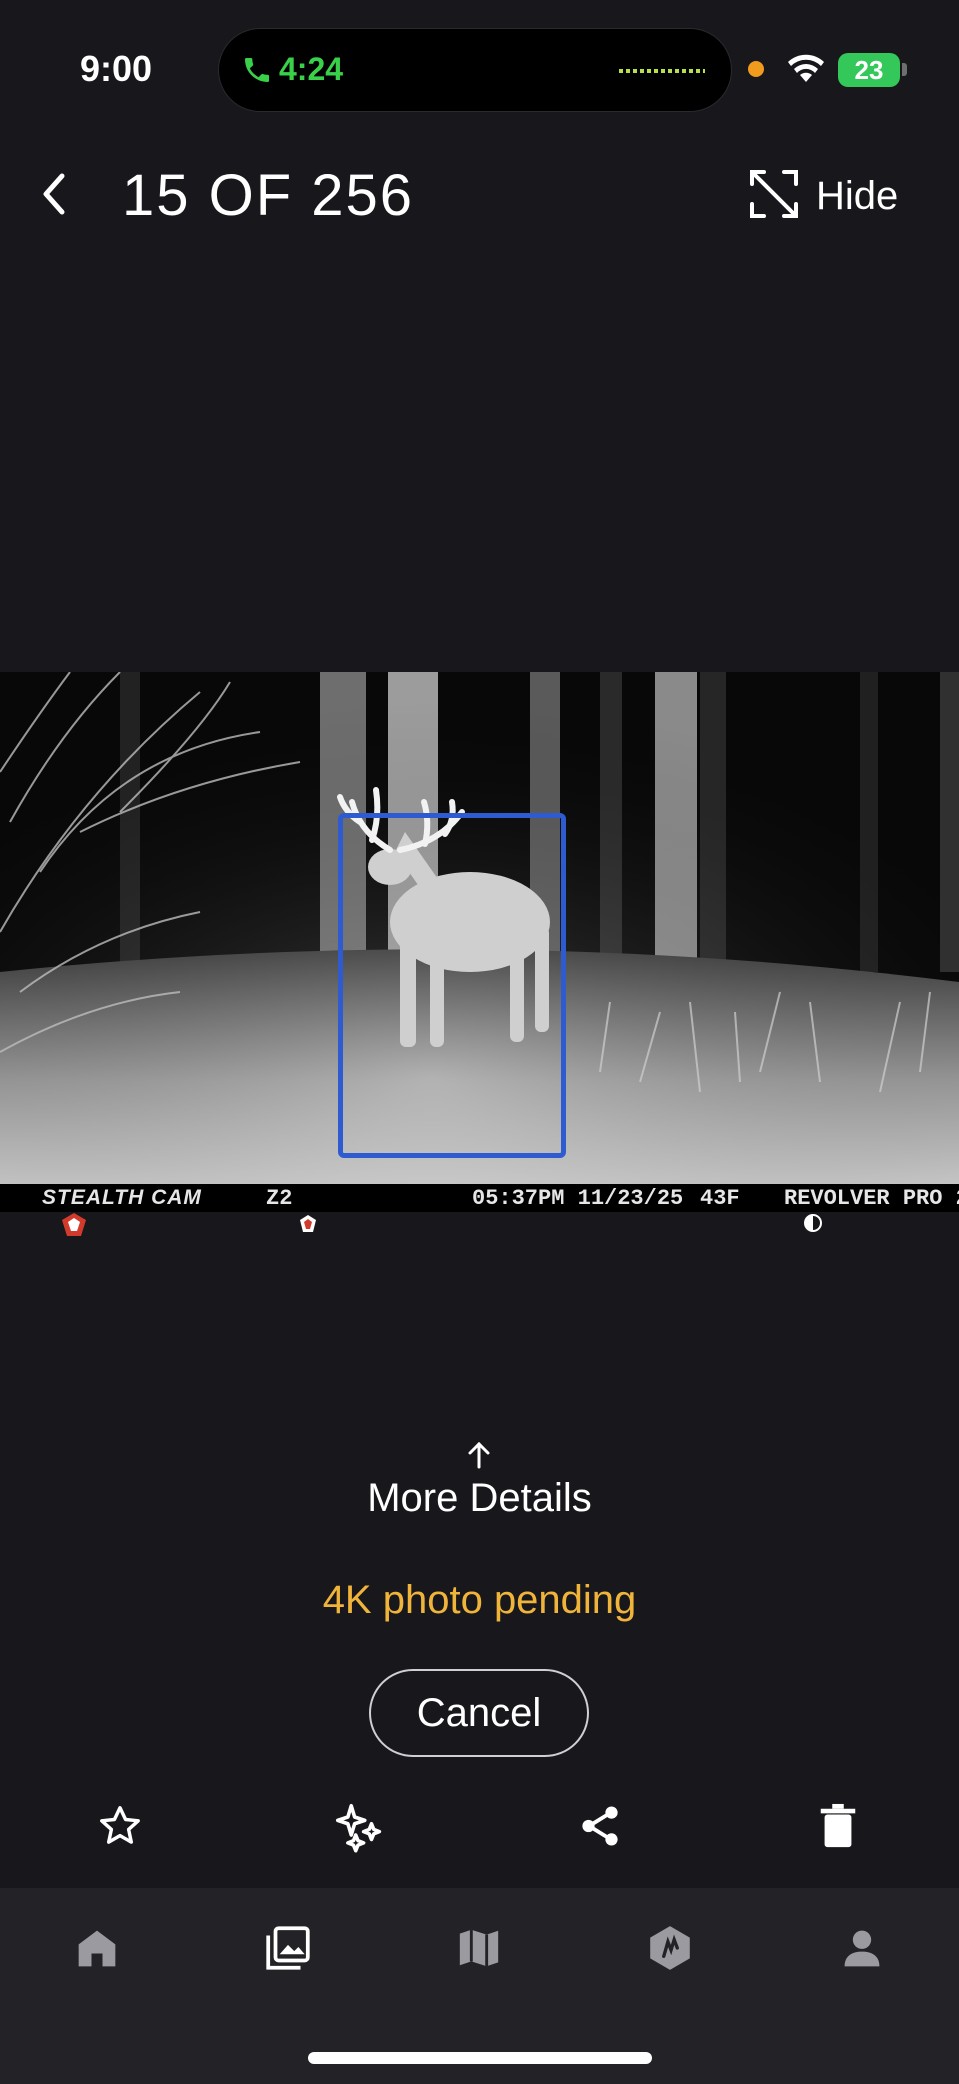 The width and height of the screenshot is (959, 2084). I want to click on favorite-button, so click(120, 1828).